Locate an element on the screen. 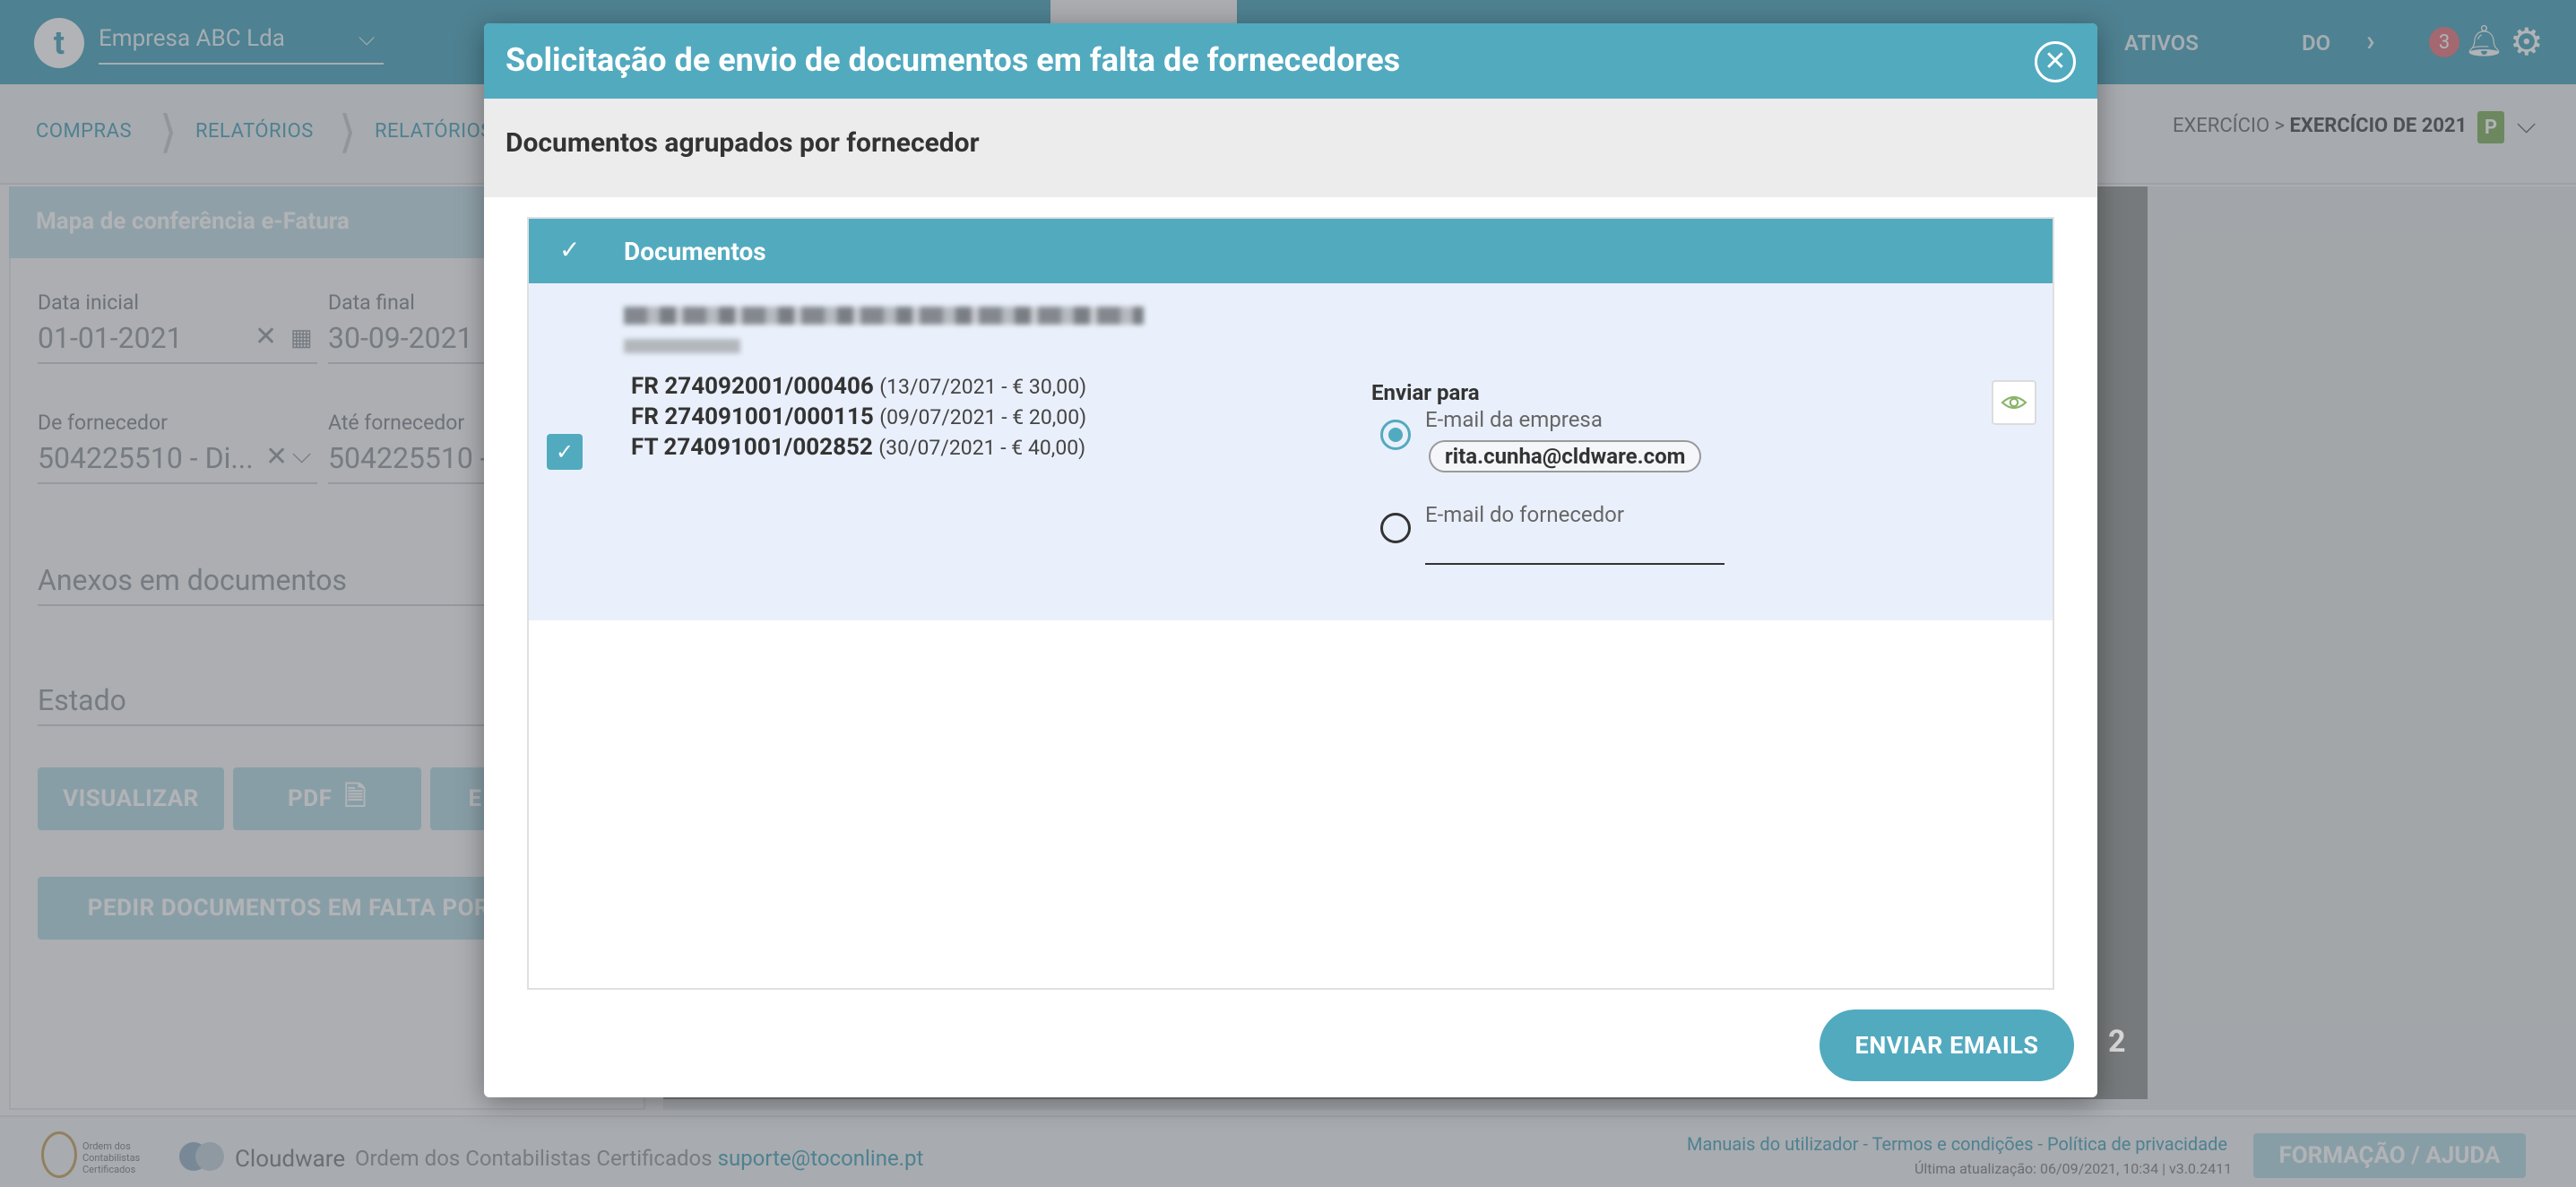 The width and height of the screenshot is (2576, 1187). document-number: FR 274091001/000115 is located at coordinates (752, 416).